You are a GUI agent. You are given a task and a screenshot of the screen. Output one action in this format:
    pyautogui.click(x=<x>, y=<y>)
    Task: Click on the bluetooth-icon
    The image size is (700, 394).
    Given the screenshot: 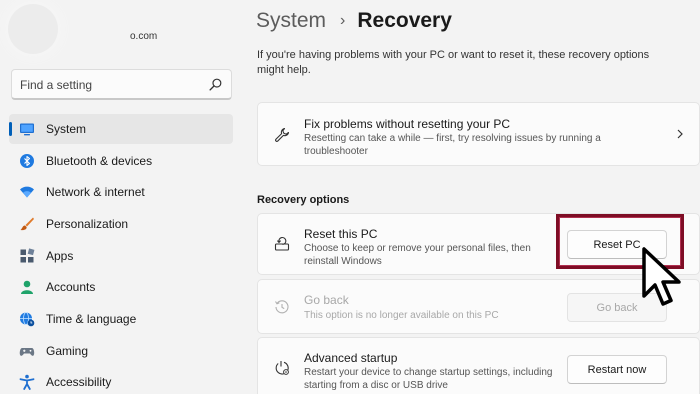 What is the action you would take?
    pyautogui.click(x=27, y=161)
    